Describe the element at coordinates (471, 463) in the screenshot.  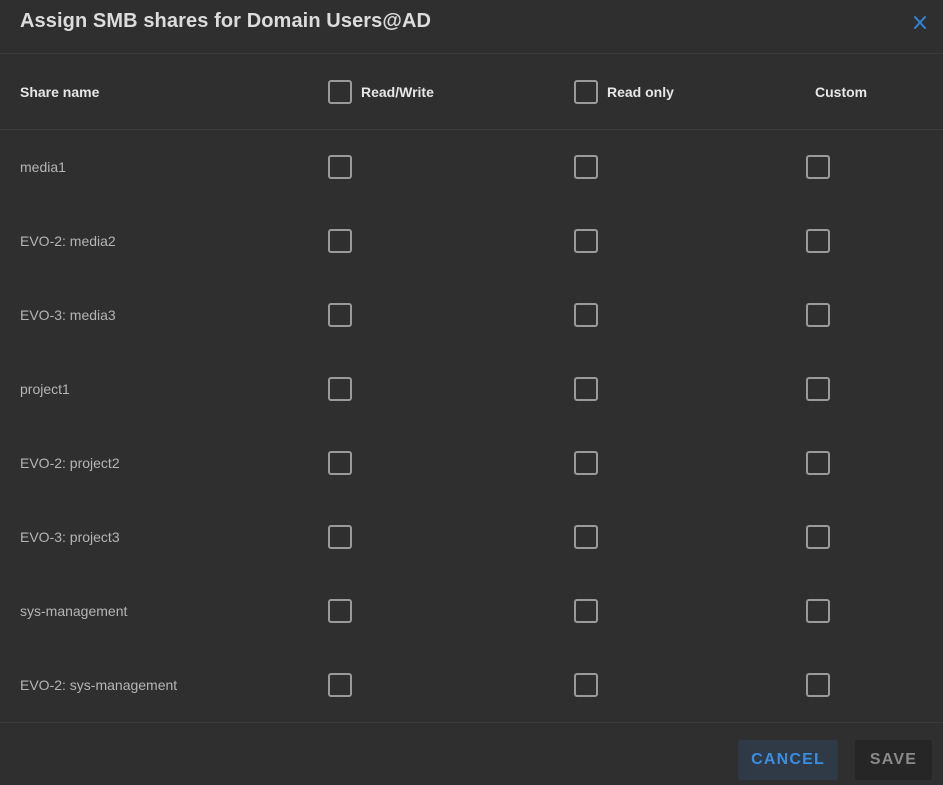
I see `table-row: EVO-2: project2` at that location.